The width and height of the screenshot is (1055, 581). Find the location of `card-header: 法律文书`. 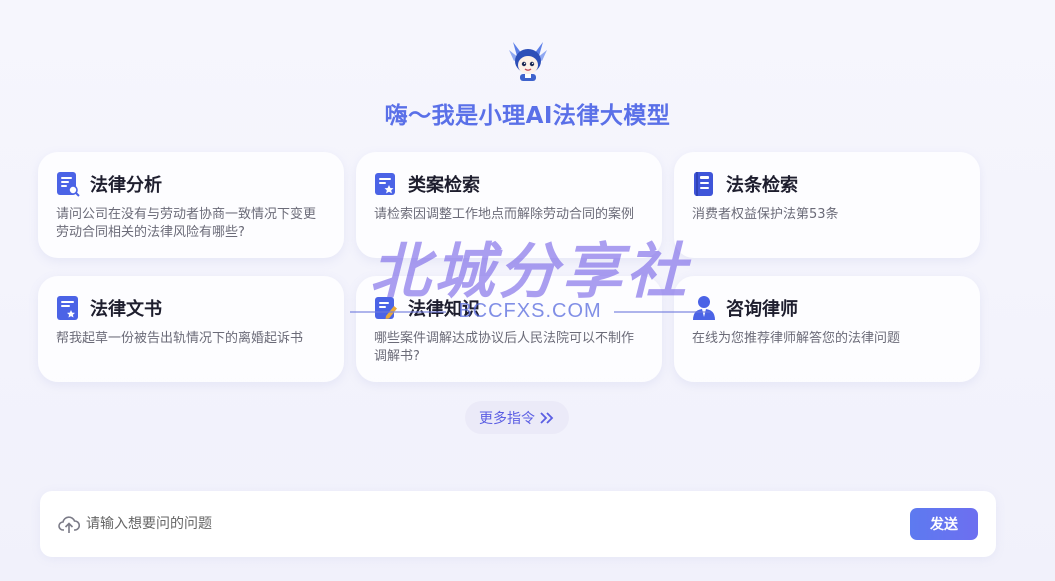

card-header: 法律文书 is located at coordinates (191, 308).